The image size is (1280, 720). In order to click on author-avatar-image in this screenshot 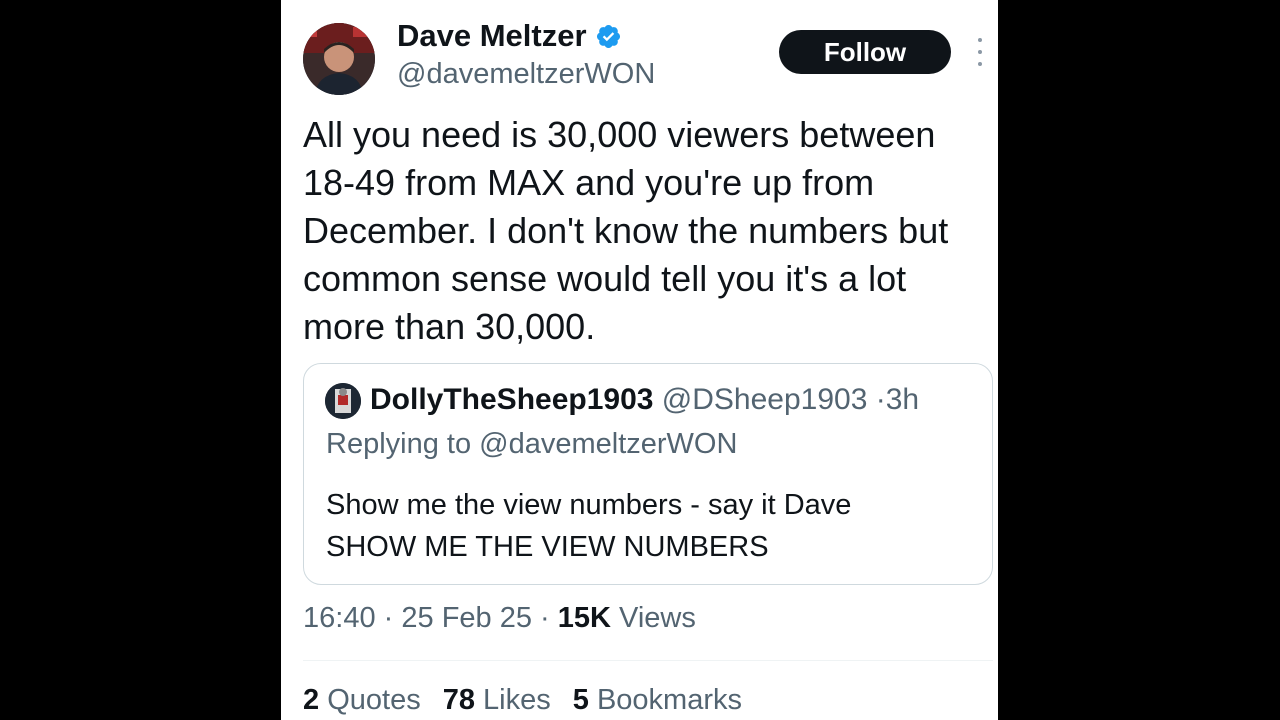, I will do `click(339, 59)`.